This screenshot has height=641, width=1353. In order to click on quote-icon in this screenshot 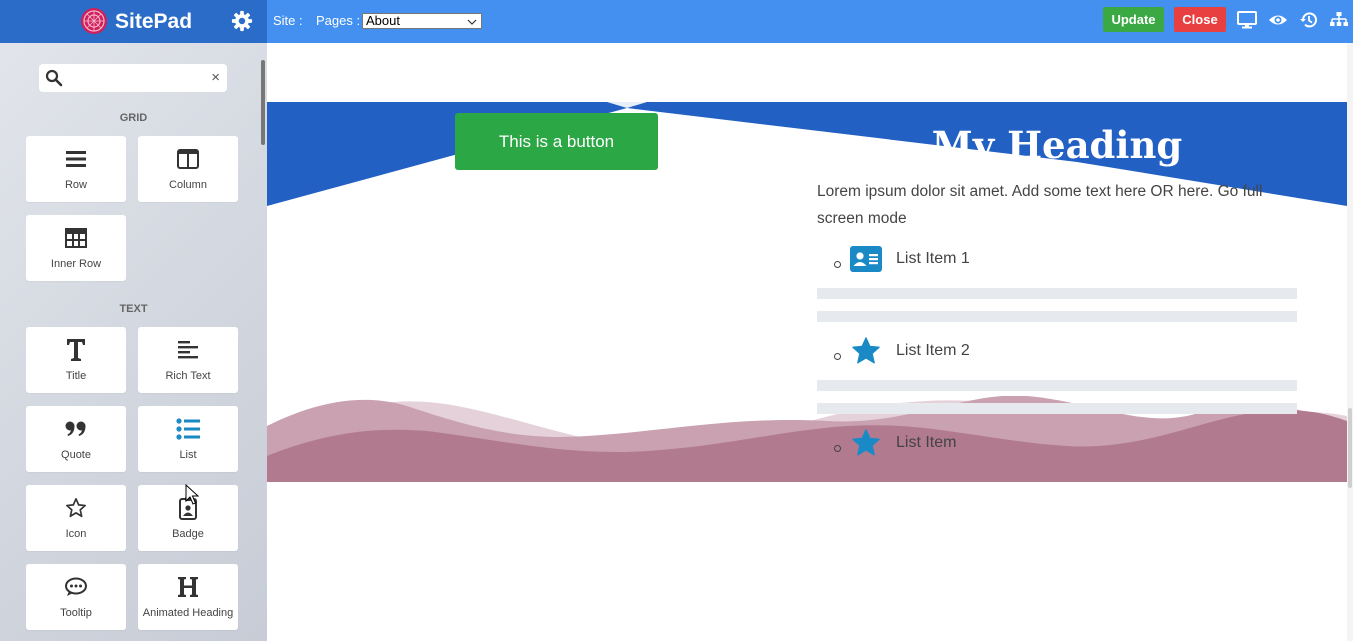, I will do `click(75, 428)`.